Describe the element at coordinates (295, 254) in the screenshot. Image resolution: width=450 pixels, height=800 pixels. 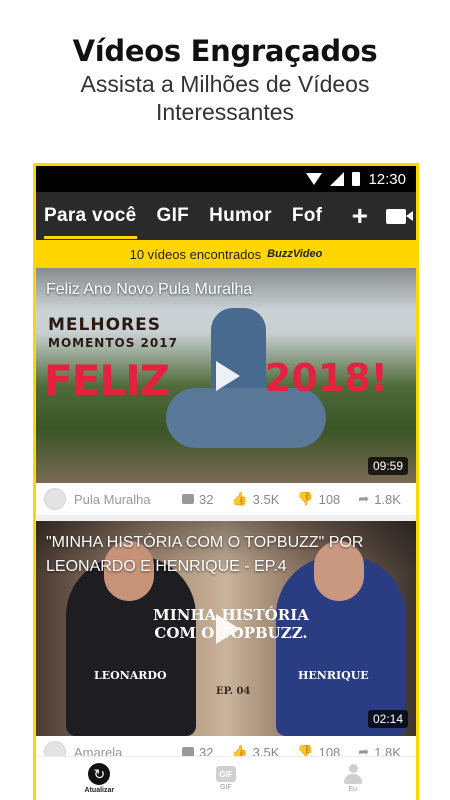
I see `buzzvideo-logo: BuzzVideo` at that location.